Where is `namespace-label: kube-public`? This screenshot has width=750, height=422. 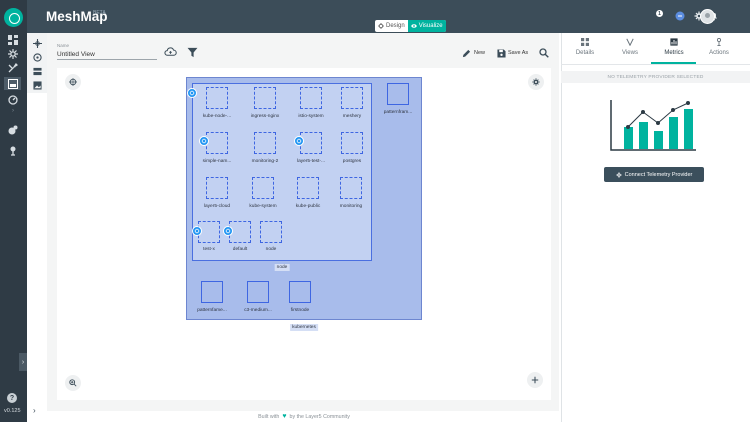 namespace-label: kube-public is located at coordinates (308, 206).